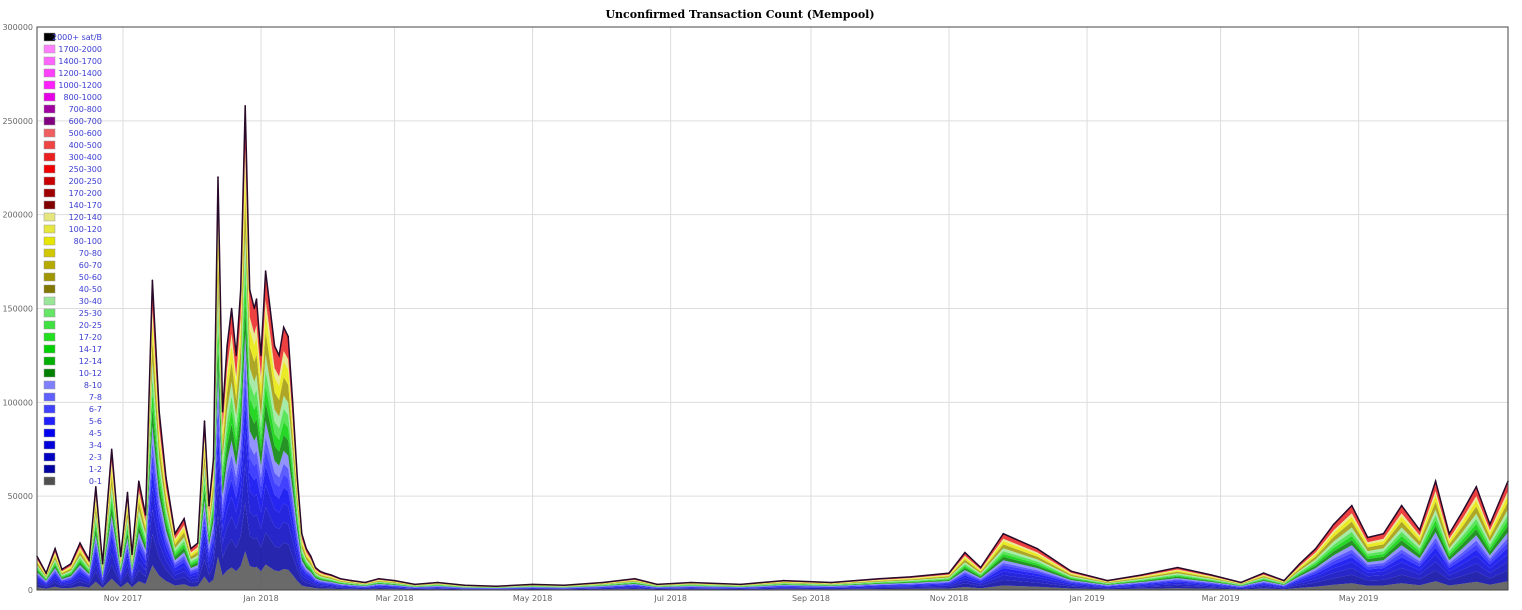  Describe the element at coordinates (90, 325) in the screenshot. I see `legend-label: 20-25` at that location.